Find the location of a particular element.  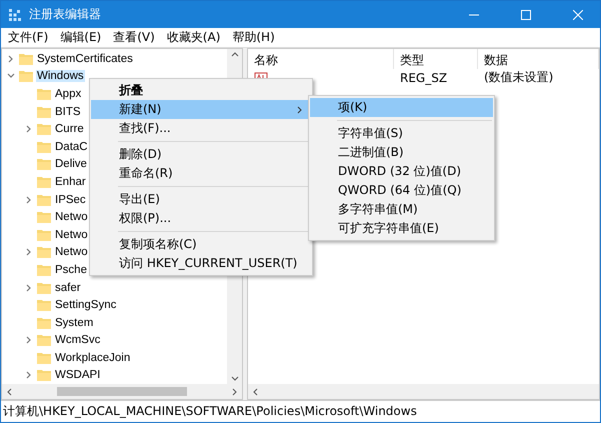

tree-item: Curre is located at coordinates (69, 129).